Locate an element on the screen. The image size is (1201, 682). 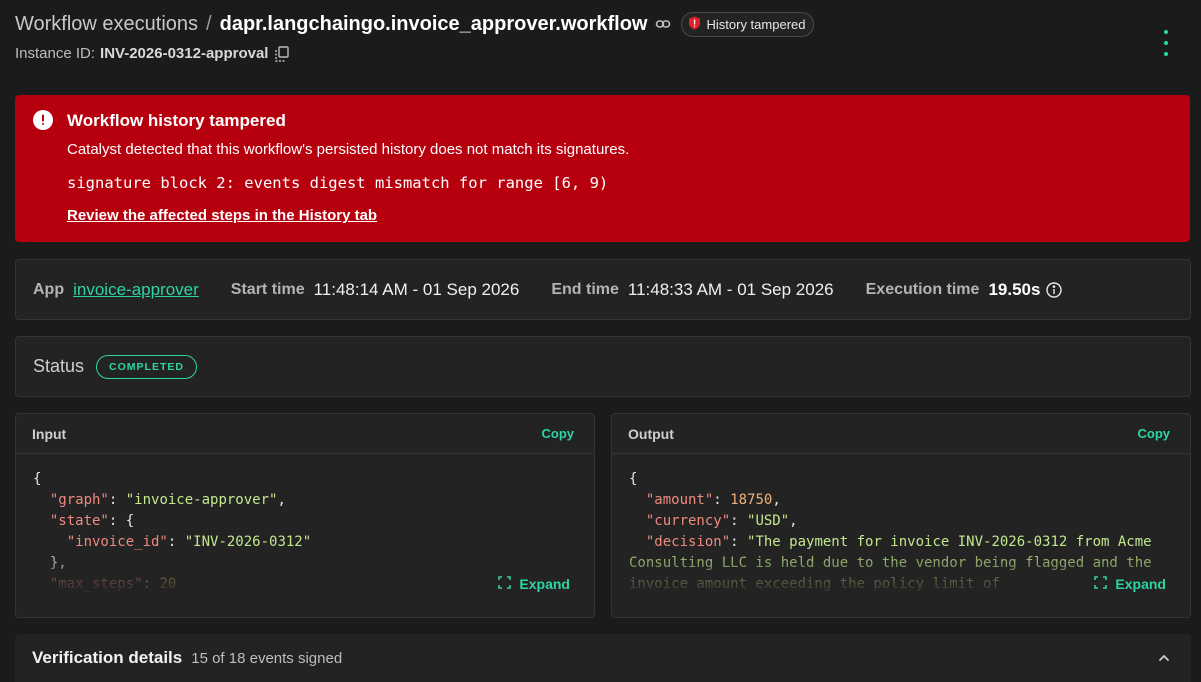
input-expand-button: Expand is located at coordinates (534, 584).